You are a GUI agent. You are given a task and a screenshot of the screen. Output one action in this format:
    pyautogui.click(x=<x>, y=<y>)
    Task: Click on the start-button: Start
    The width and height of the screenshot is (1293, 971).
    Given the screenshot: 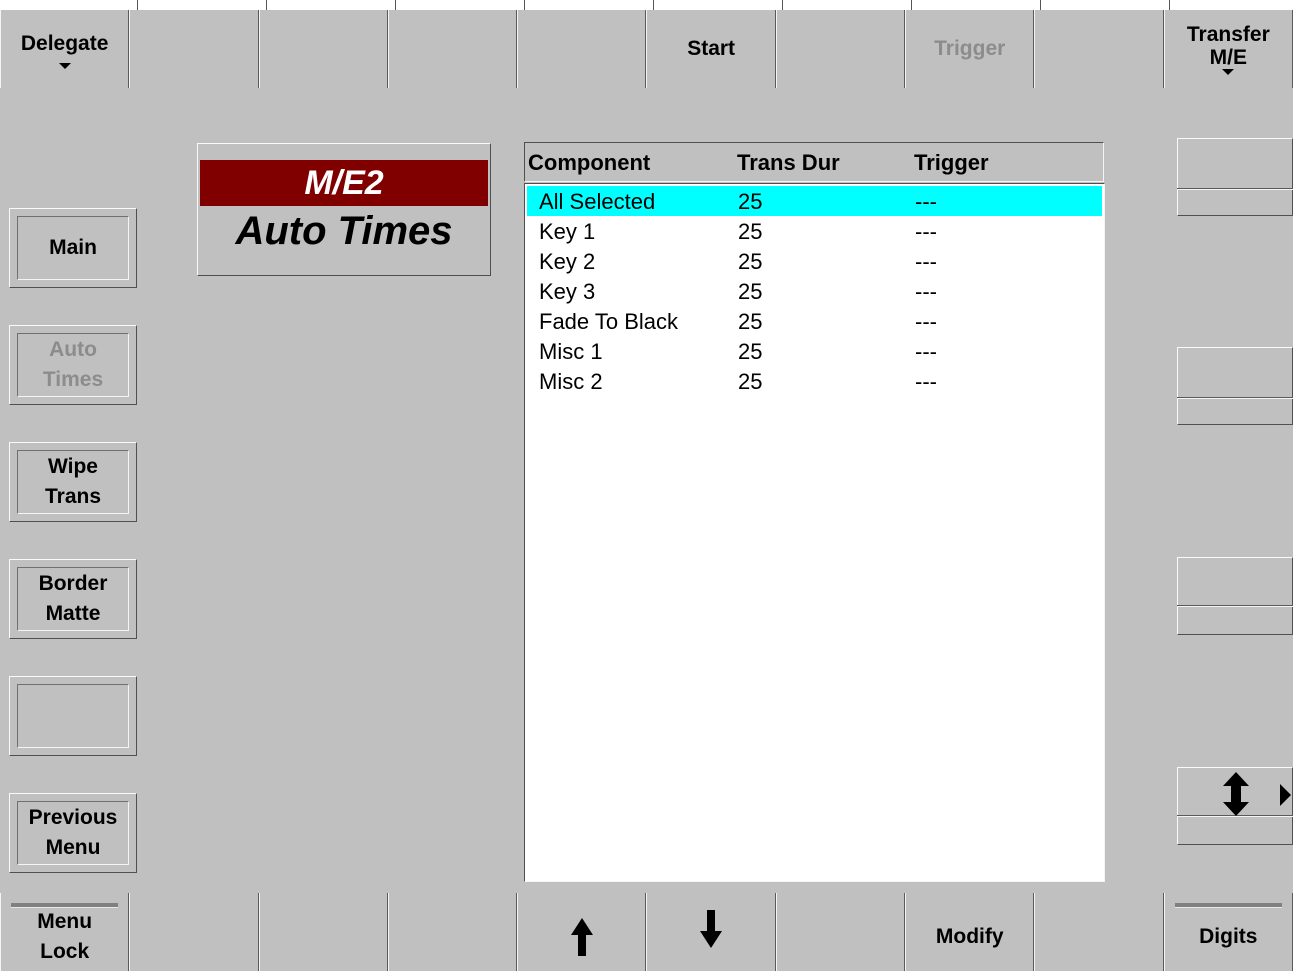 What is the action you would take?
    pyautogui.click(x=711, y=49)
    